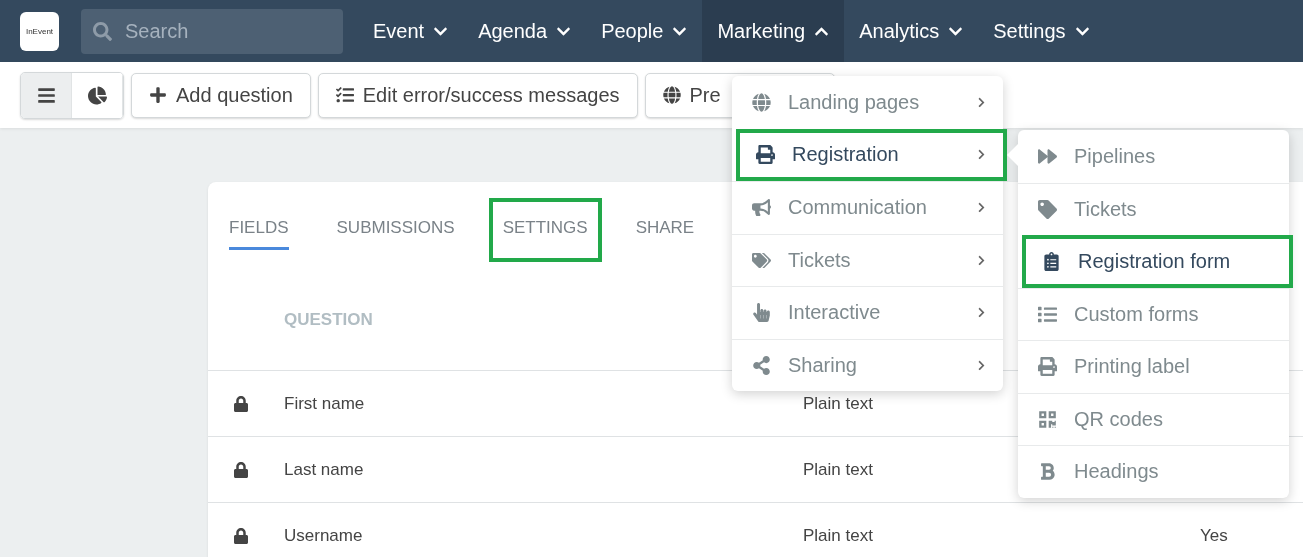 The height and width of the screenshot is (557, 1303). I want to click on table-cell: Username, so click(323, 535).